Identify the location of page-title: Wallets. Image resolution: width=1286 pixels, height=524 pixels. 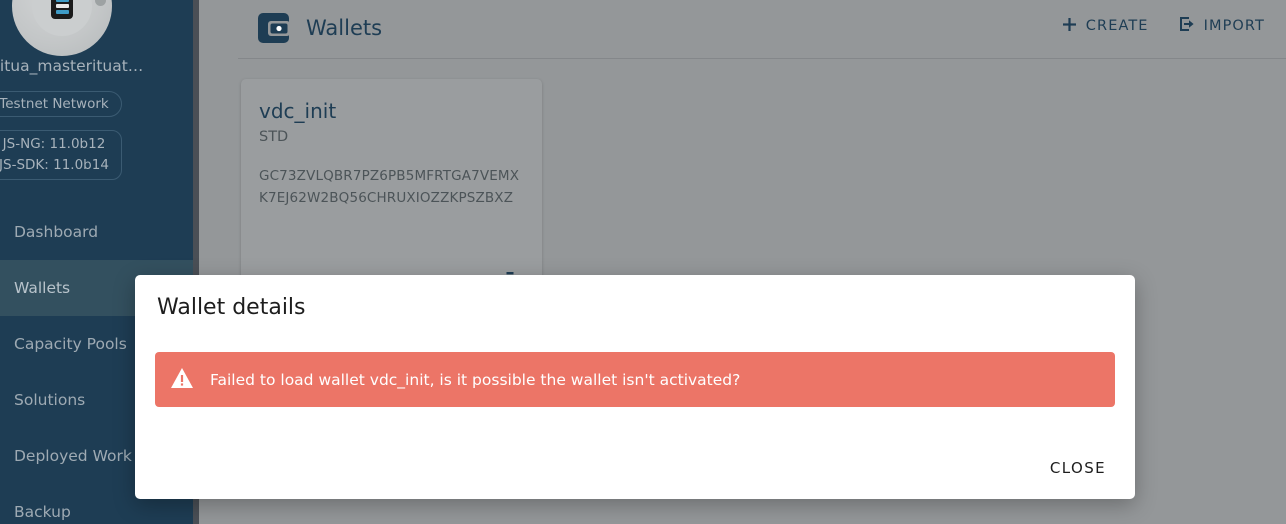
(344, 28).